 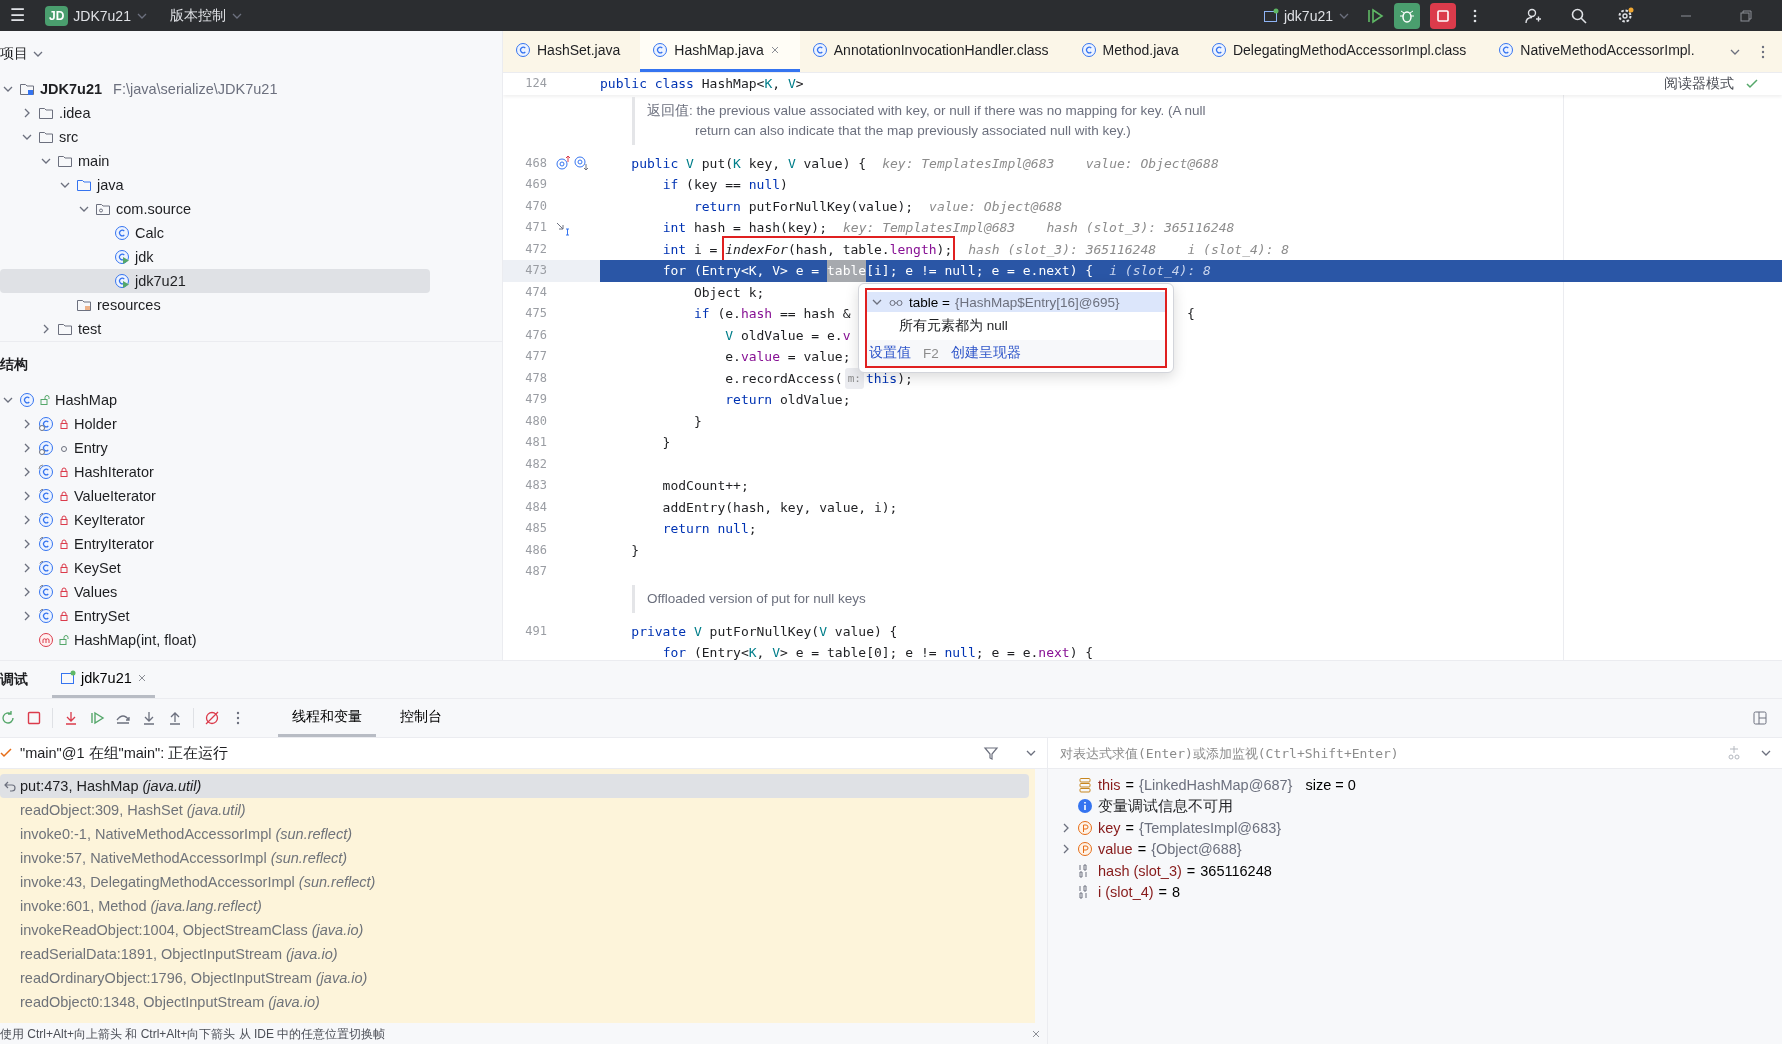 What do you see at coordinates (563, 163) in the screenshot?
I see `override-icon` at bounding box center [563, 163].